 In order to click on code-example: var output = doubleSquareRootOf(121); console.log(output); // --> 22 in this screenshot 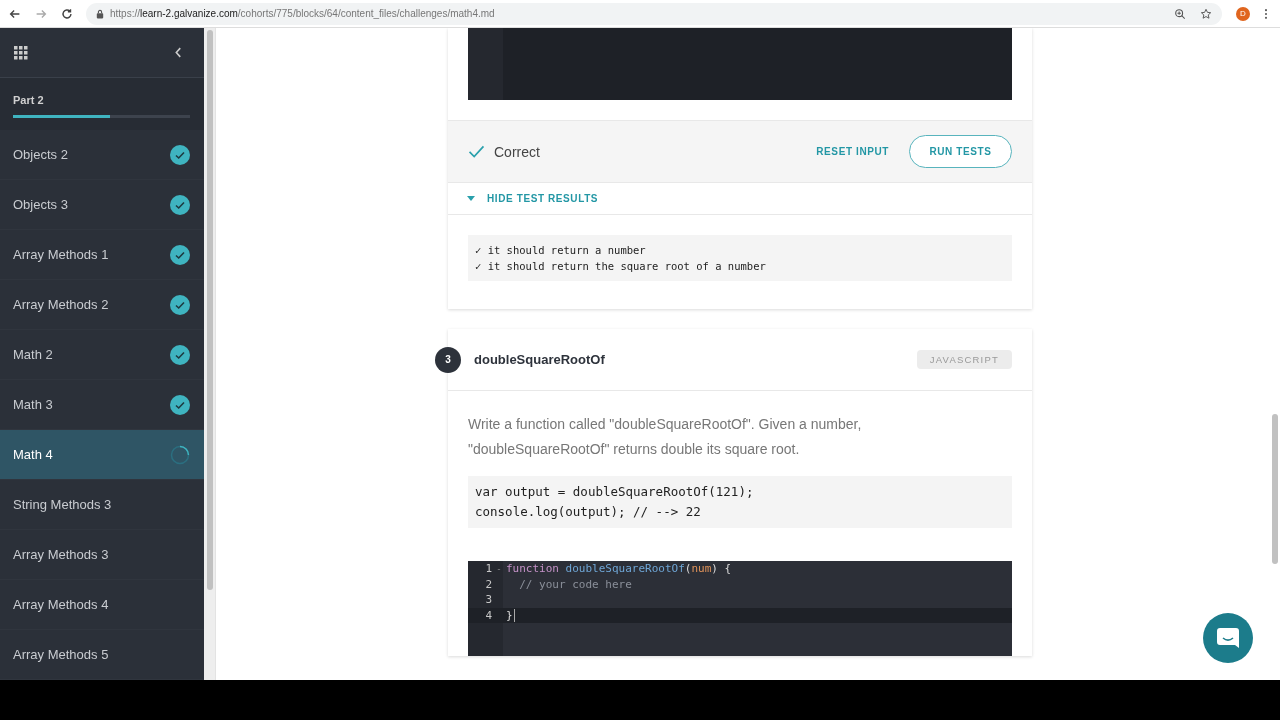, I will do `click(740, 502)`.